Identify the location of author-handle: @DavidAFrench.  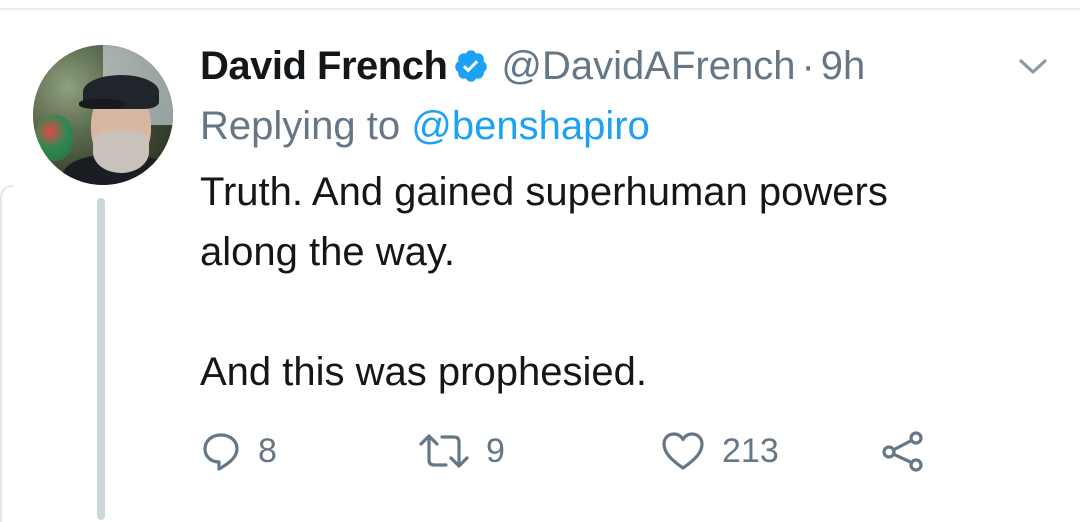
(648, 66).